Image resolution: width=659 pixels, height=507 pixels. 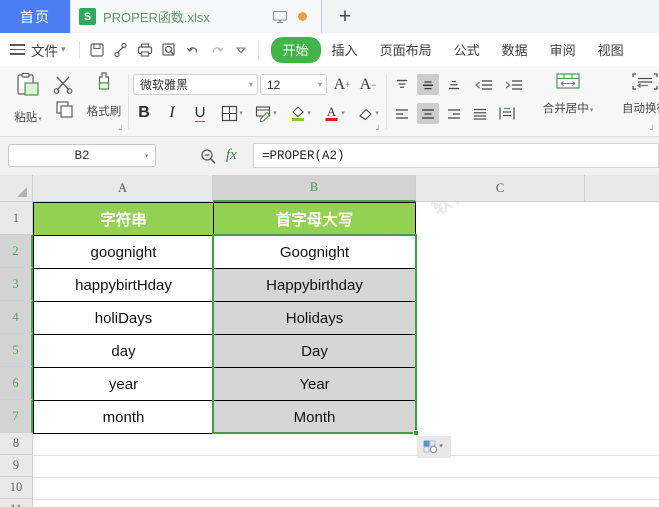 I want to click on column-header-a: A, so click(x=123, y=188).